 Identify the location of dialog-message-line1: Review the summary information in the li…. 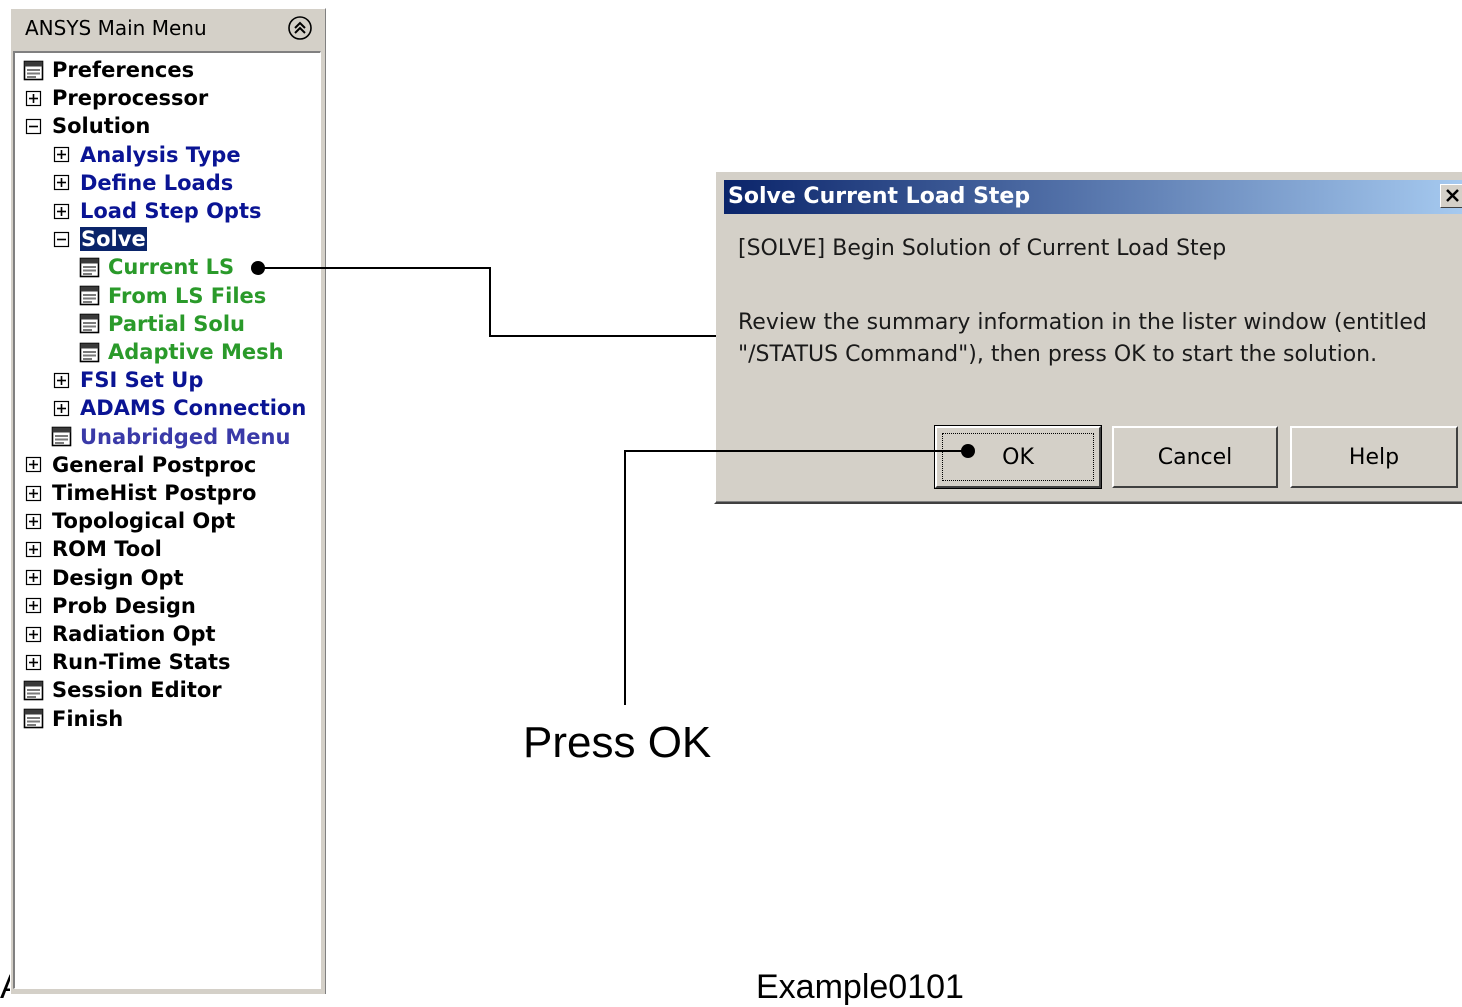
(1082, 322).